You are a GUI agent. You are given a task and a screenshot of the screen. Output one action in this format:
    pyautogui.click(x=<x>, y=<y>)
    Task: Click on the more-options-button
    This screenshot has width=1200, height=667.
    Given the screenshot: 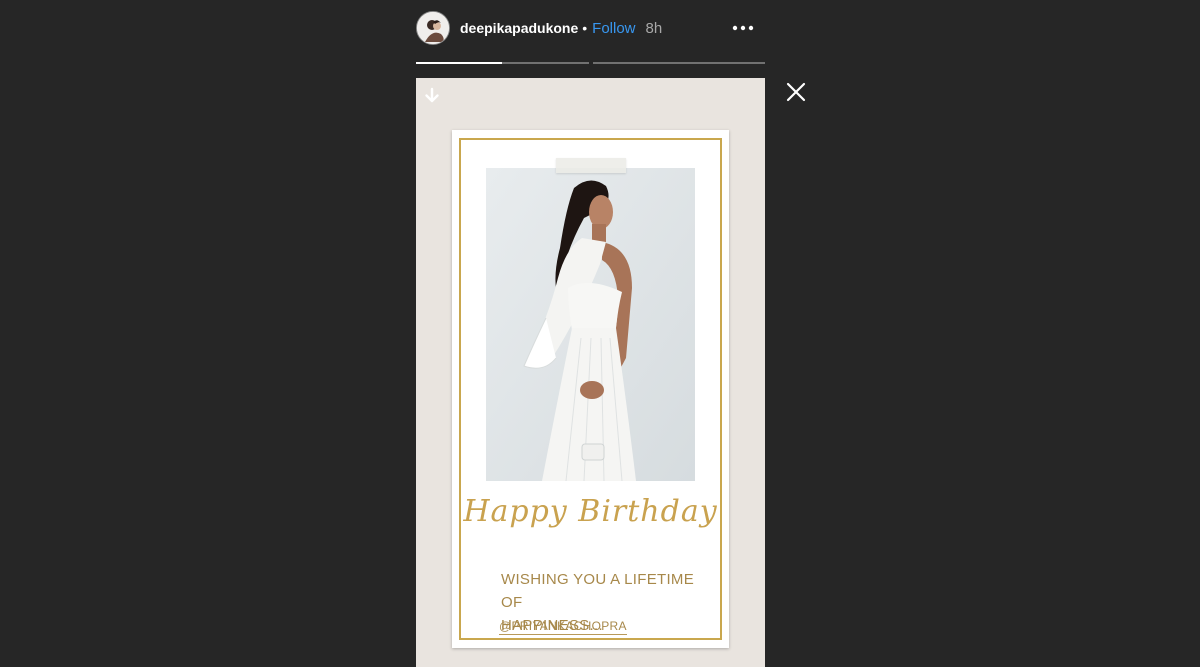 What is the action you would take?
    pyautogui.click(x=743, y=28)
    